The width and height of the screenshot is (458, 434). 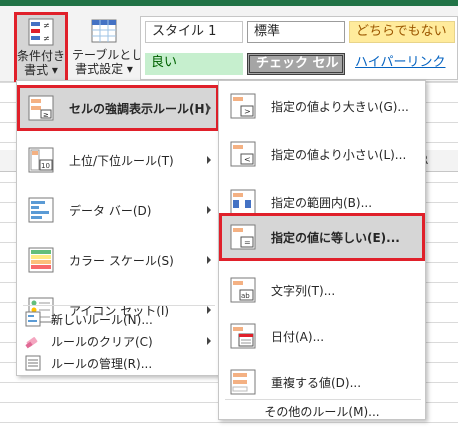 What do you see at coordinates (41, 160) in the screenshot?
I see `top-bottom-rules-icon: 10` at bounding box center [41, 160].